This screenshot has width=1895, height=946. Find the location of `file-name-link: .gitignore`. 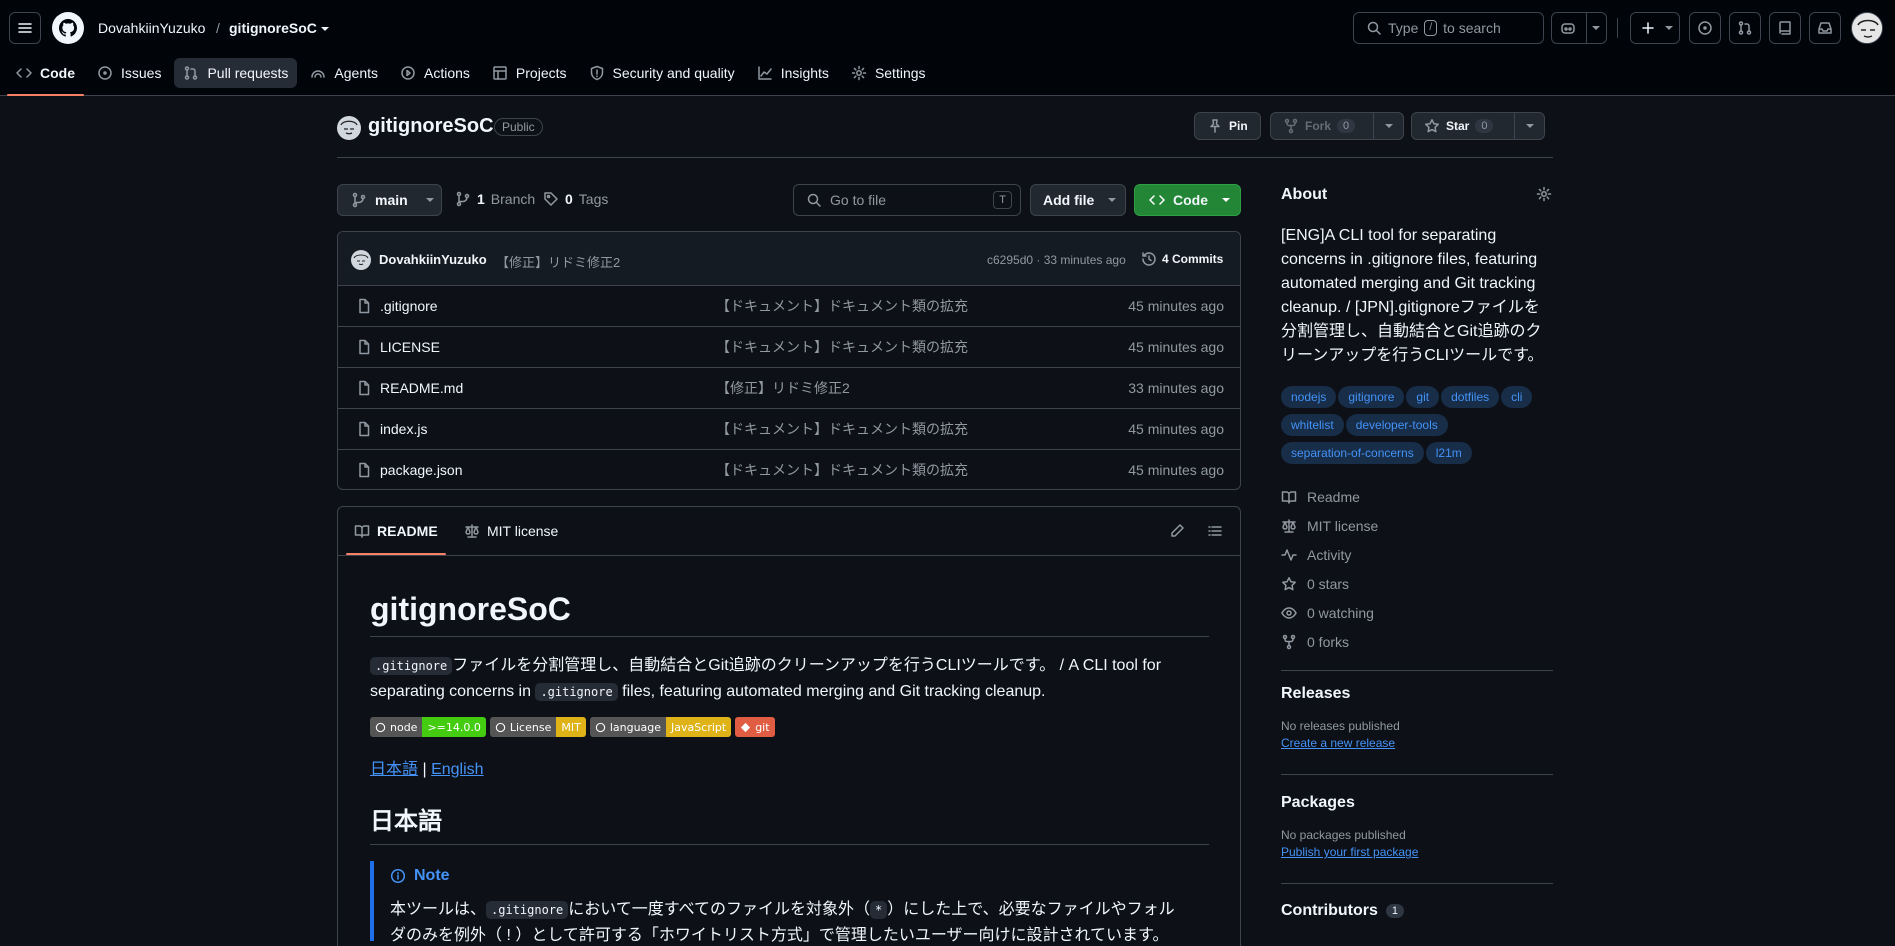

file-name-link: .gitignore is located at coordinates (409, 306).